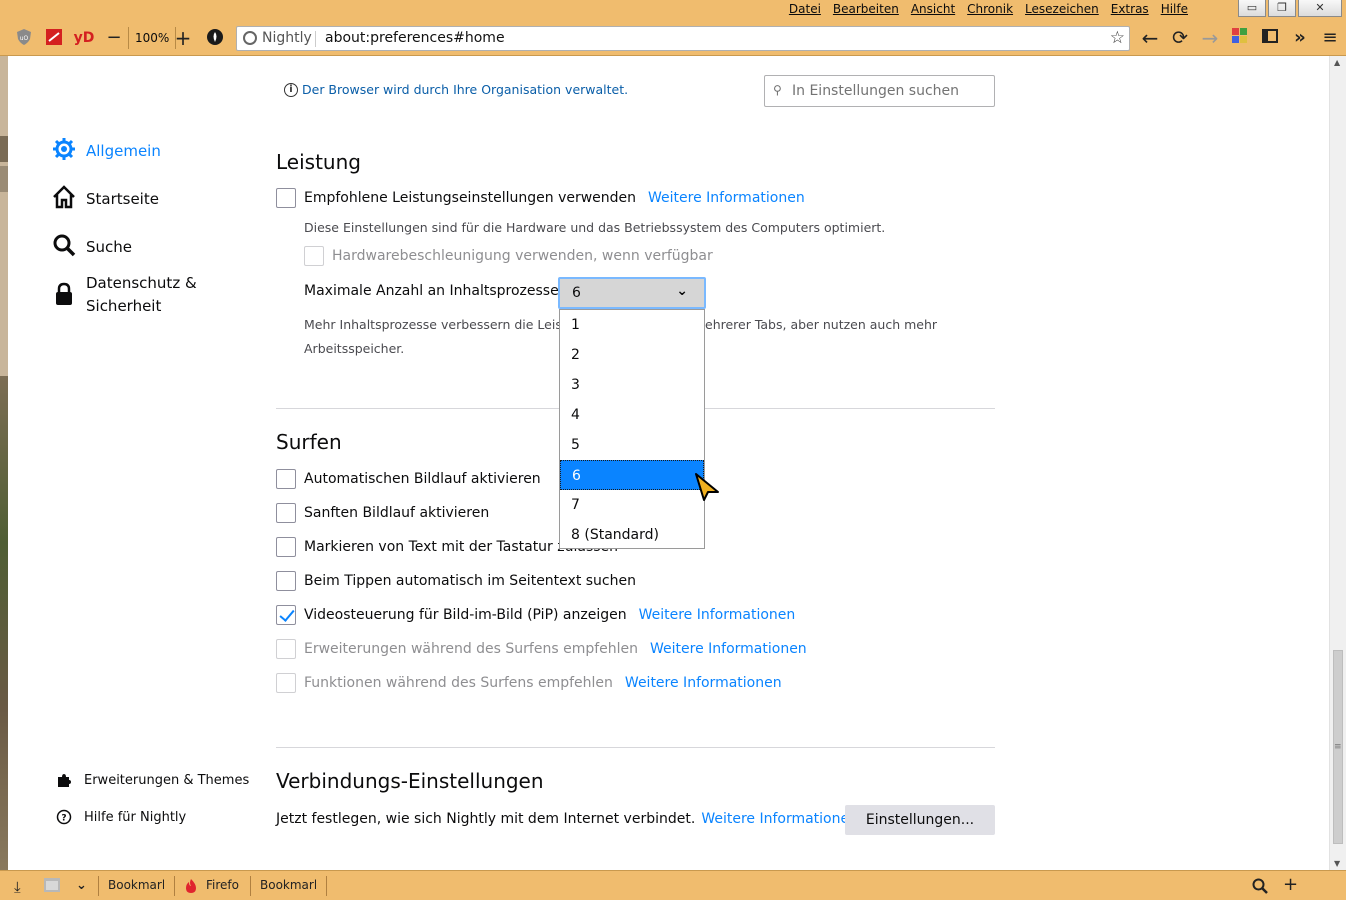 This screenshot has height=900, width=1346. Describe the element at coordinates (1252, 8) in the screenshot. I see `minimize-button: ▭` at that location.